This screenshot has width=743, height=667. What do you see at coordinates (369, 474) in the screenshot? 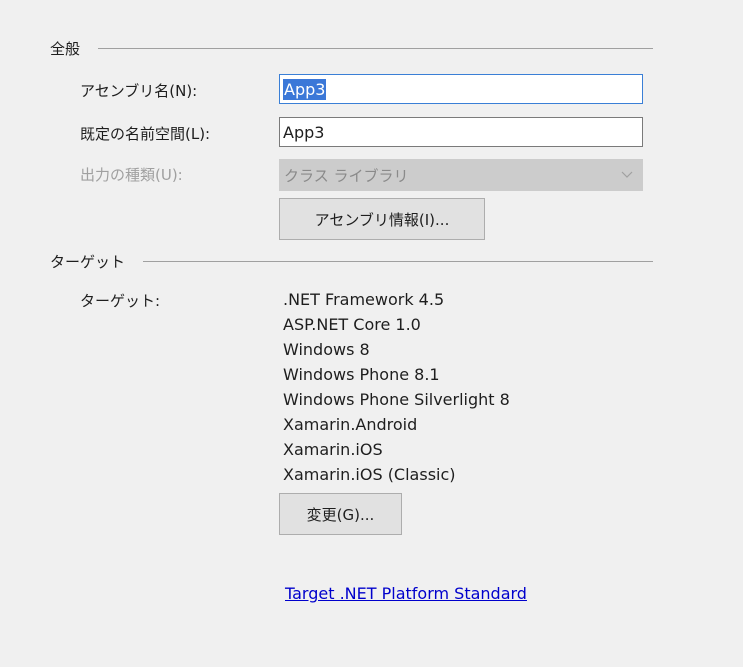
I see `target-platform-item: Xamarin.iOS (Classic)` at bounding box center [369, 474].